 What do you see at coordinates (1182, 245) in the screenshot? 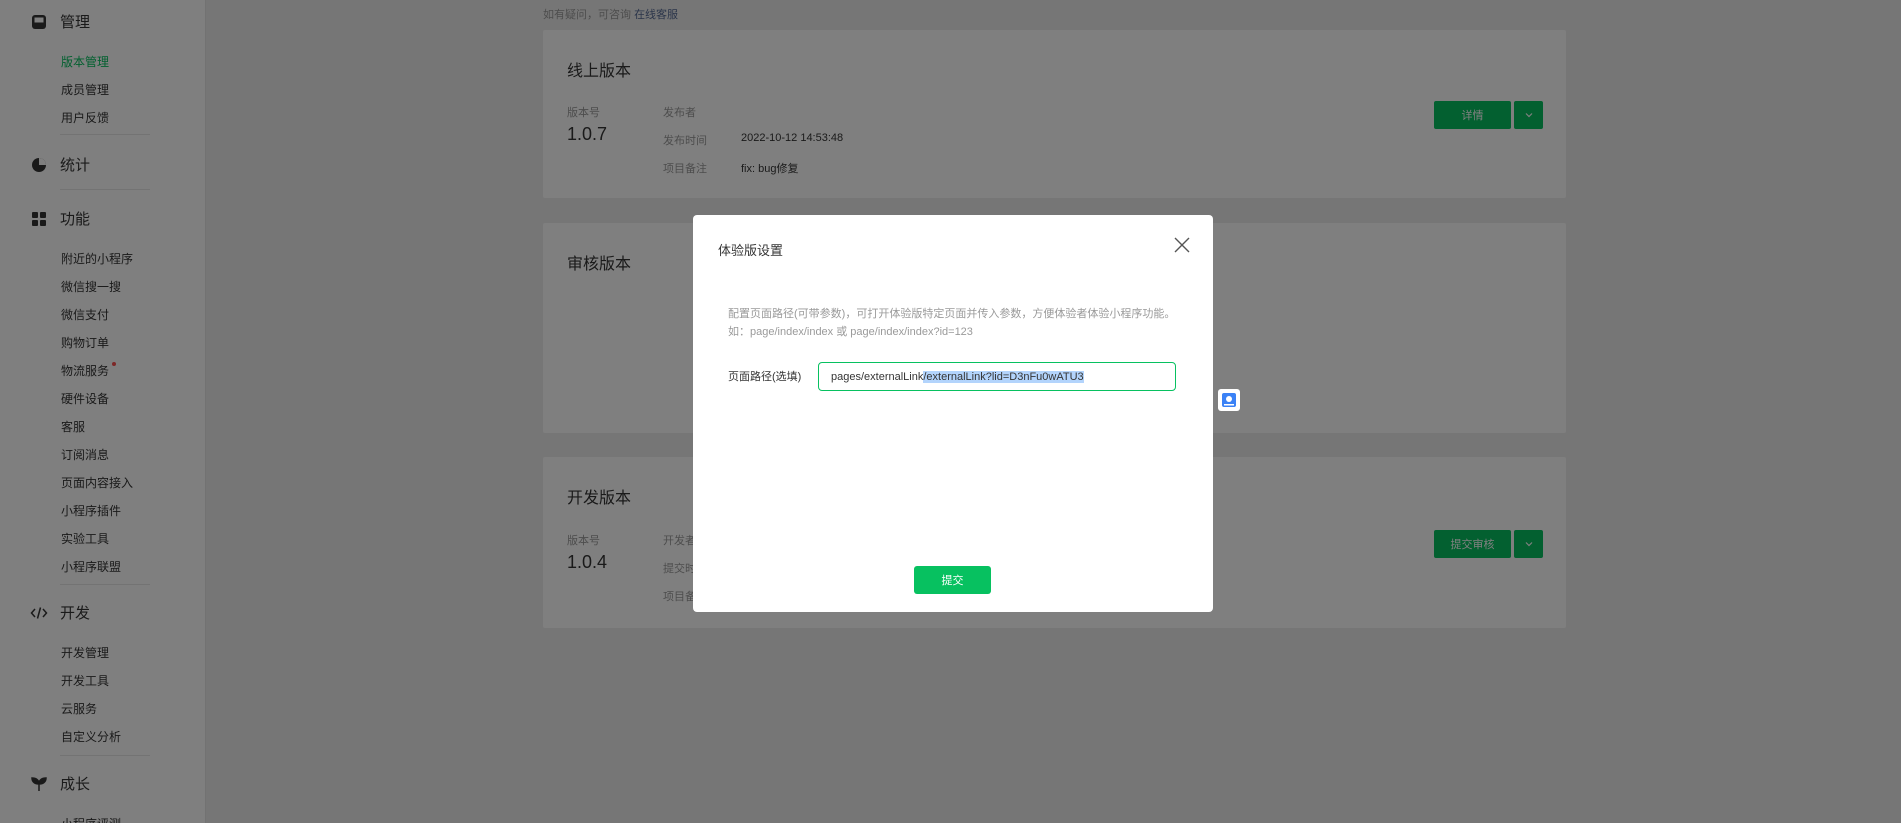
I see `close-icon` at bounding box center [1182, 245].